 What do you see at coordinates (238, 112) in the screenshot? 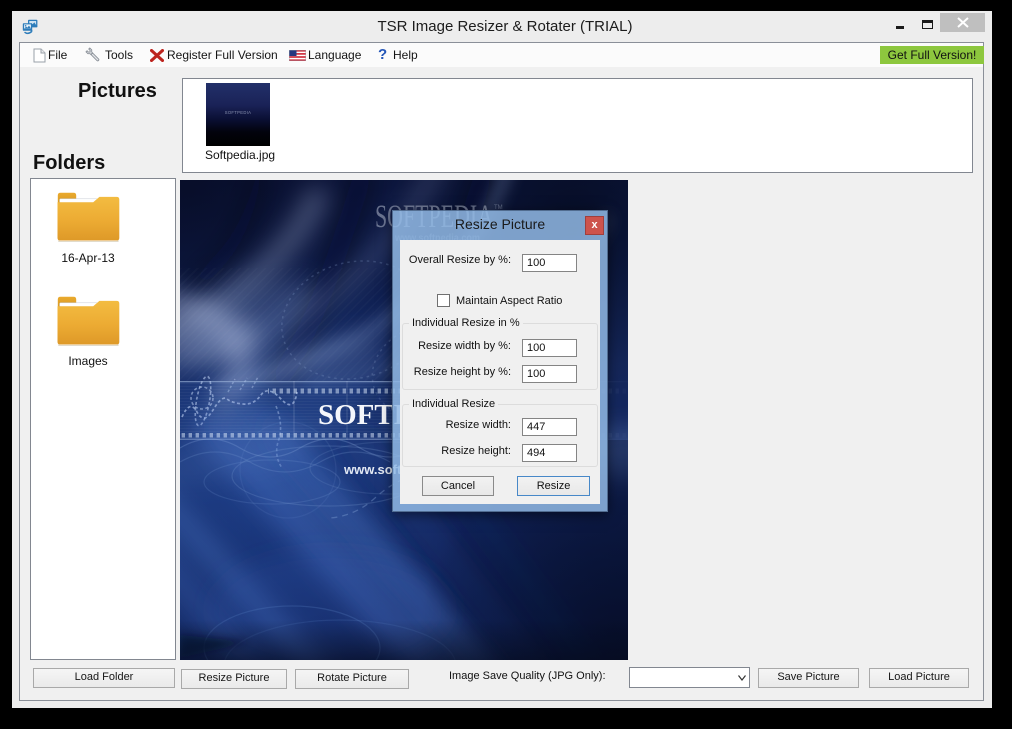
I see `svg-text: SOFTPEDIA` at bounding box center [238, 112].